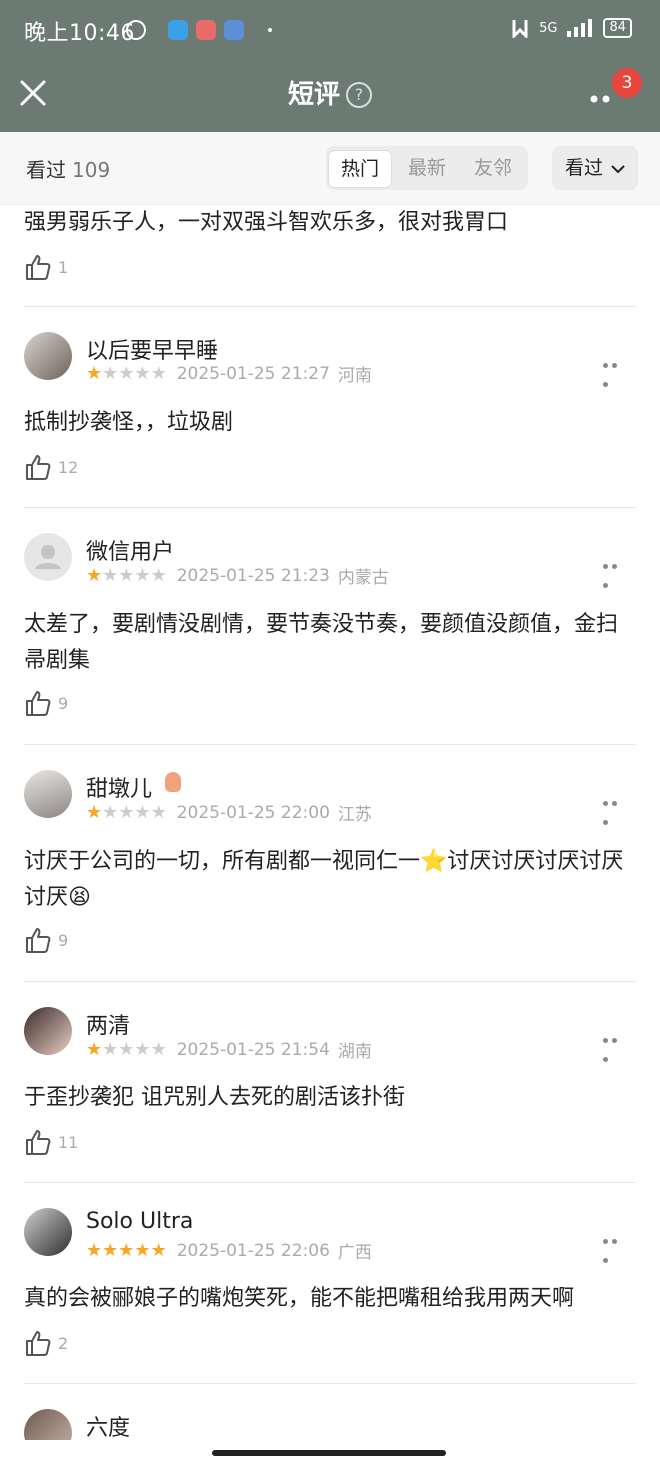 This screenshot has height=1468, width=660. I want to click on review-date: 2025-01-25 21:54, so click(253, 1049).